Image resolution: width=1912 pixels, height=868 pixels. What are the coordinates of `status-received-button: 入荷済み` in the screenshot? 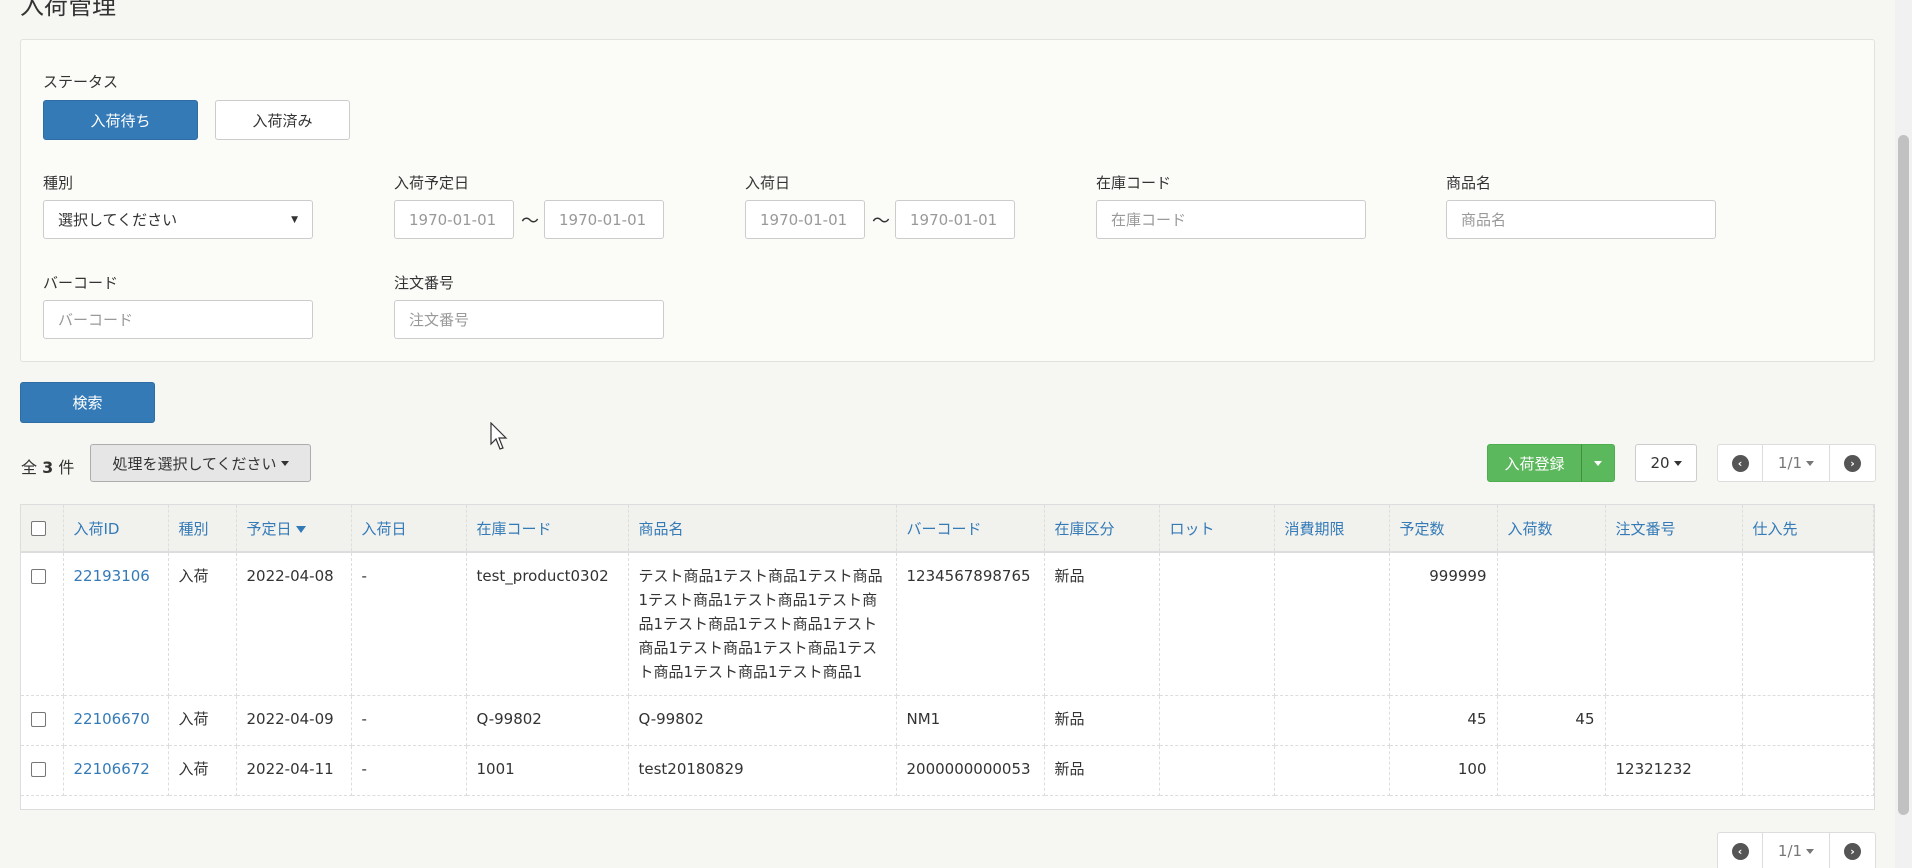 It's located at (282, 120).